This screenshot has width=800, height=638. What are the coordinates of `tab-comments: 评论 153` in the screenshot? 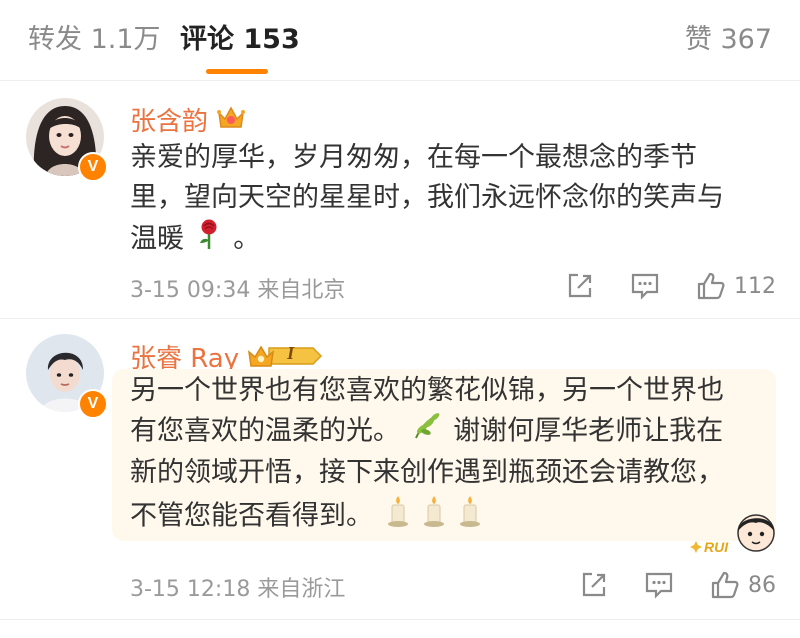 It's located at (240, 40).